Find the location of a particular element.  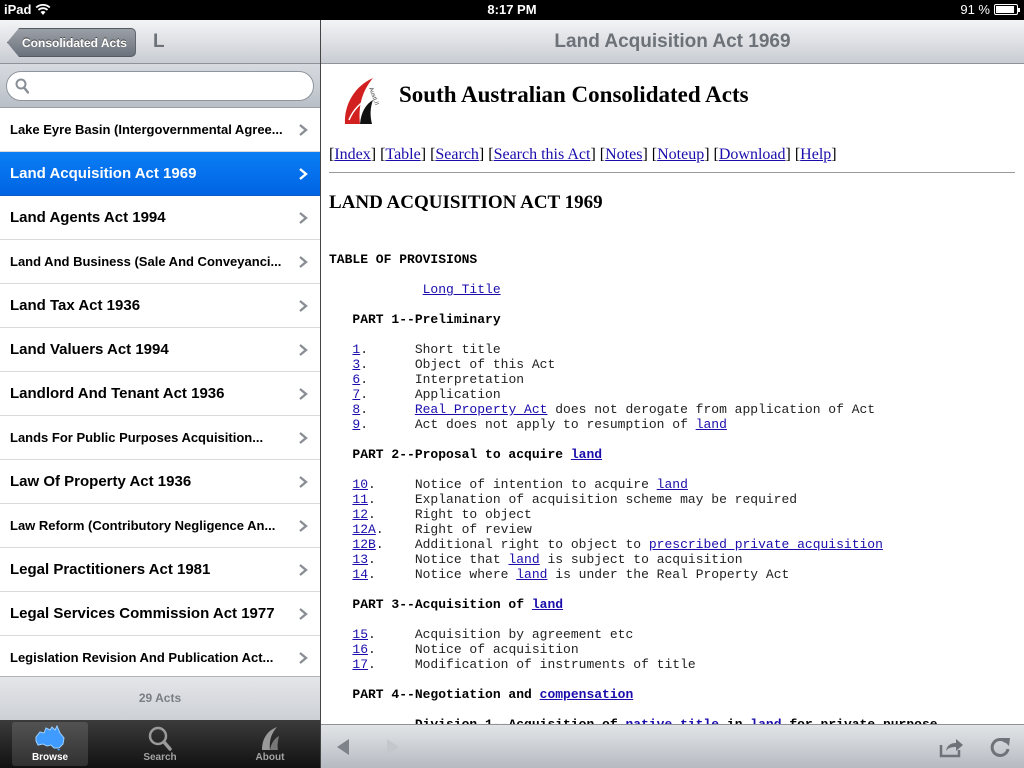

section-number-link: 12A is located at coordinates (363, 529).